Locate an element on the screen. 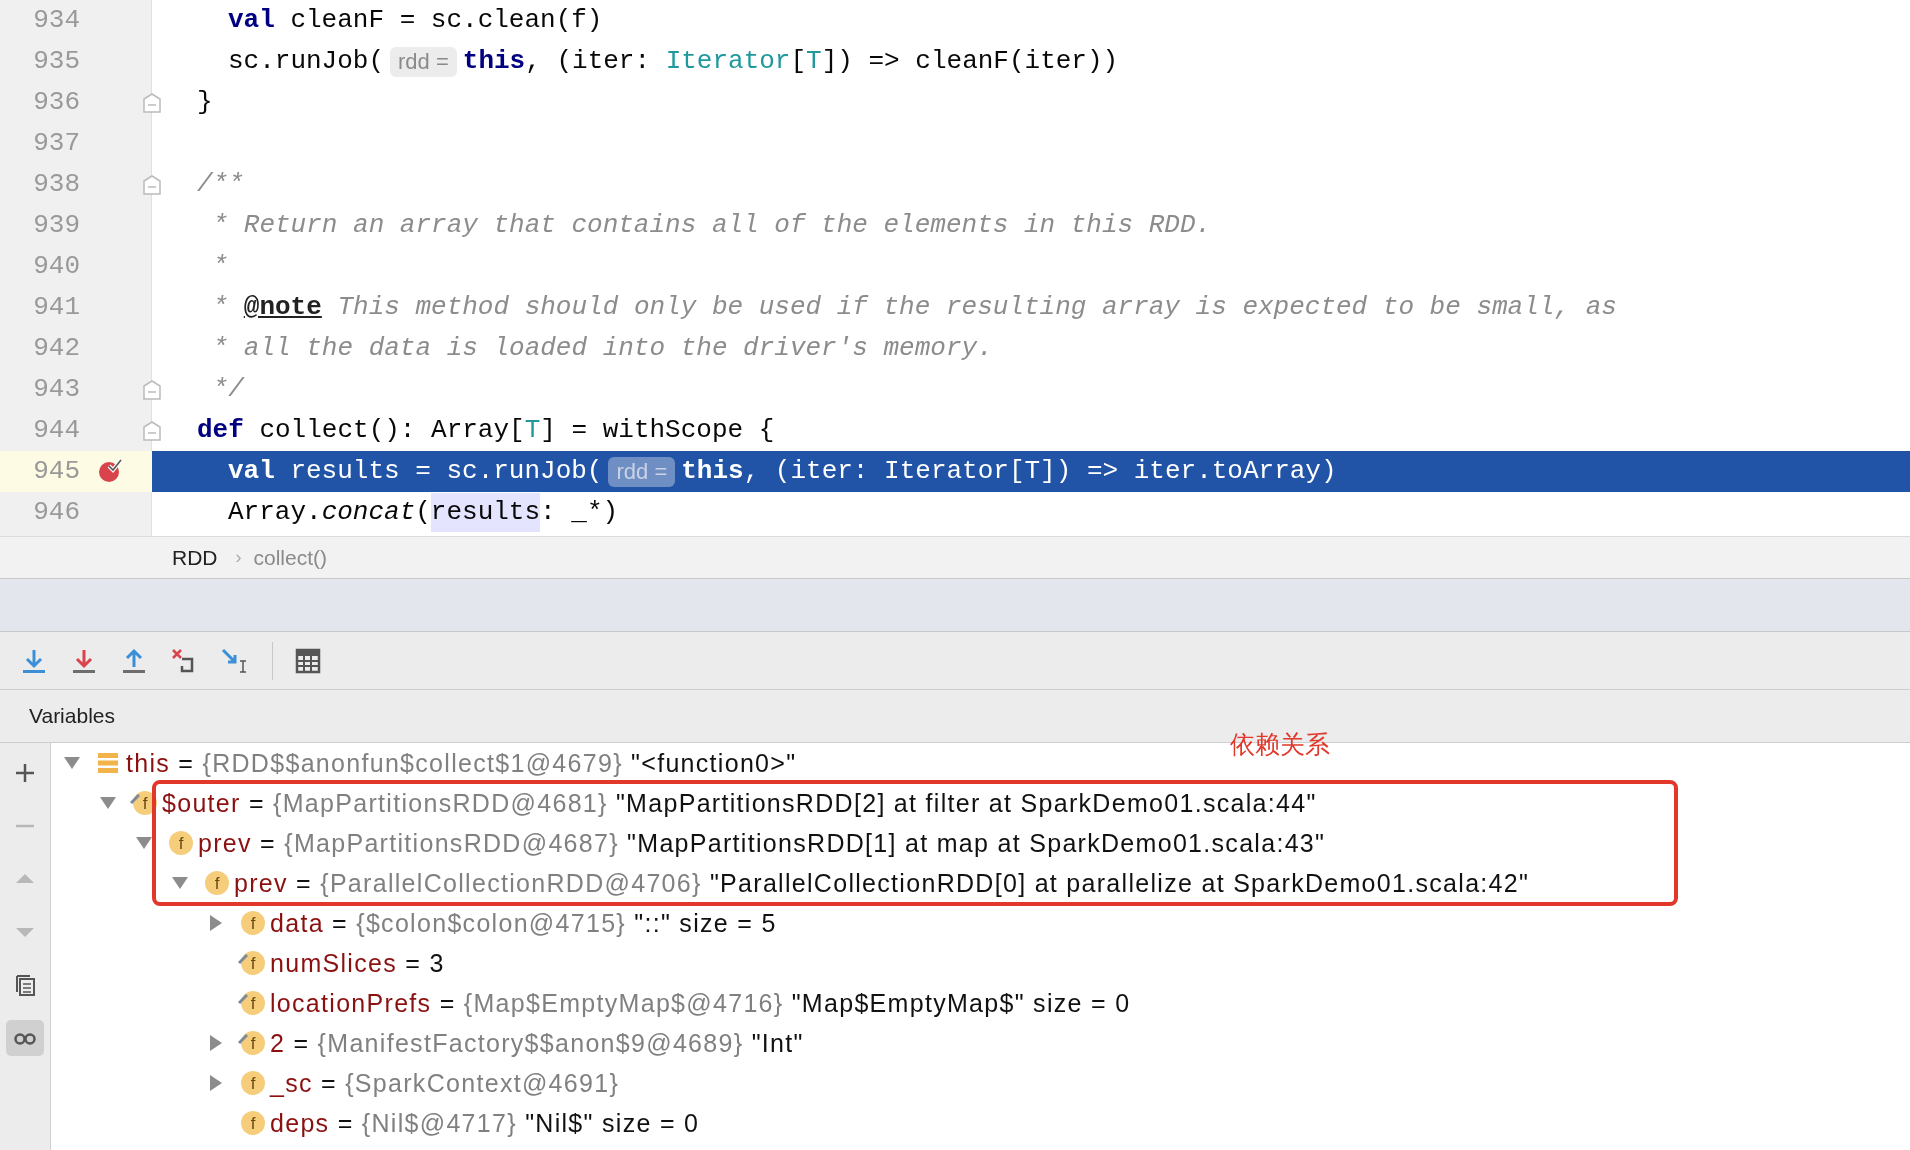 This screenshot has height=1150, width=1910. line-number: 937 is located at coordinates (56, 143).